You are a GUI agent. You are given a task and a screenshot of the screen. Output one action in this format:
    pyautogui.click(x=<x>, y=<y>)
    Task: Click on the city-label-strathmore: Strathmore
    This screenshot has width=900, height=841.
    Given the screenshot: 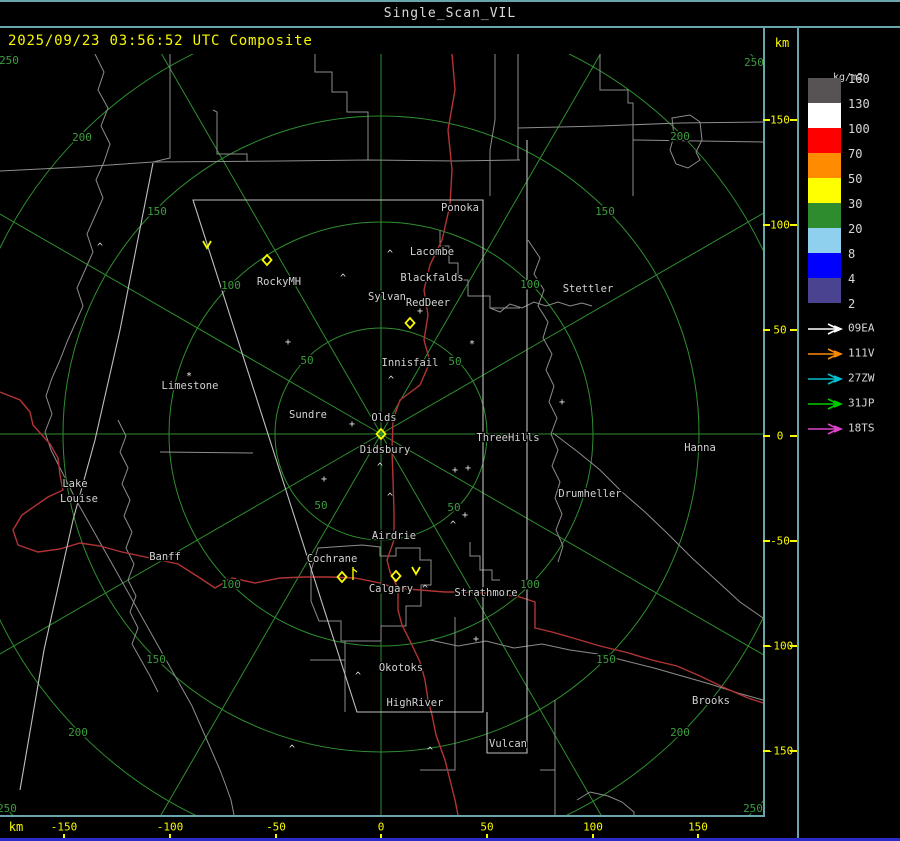 What is the action you would take?
    pyautogui.click(x=485, y=593)
    